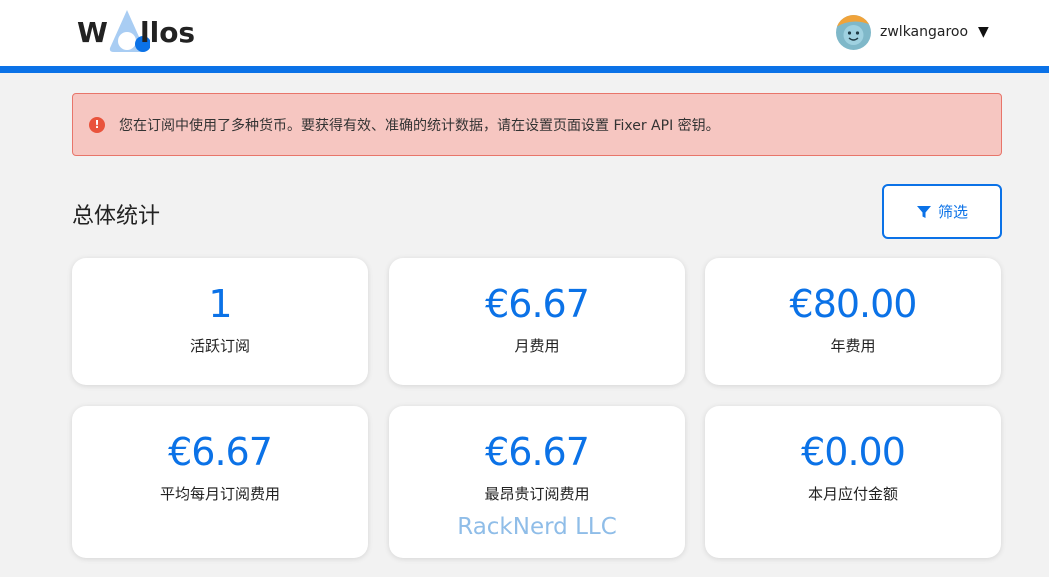  What do you see at coordinates (219, 494) in the screenshot?
I see `stat-caption: 平均每月订阅费用` at bounding box center [219, 494].